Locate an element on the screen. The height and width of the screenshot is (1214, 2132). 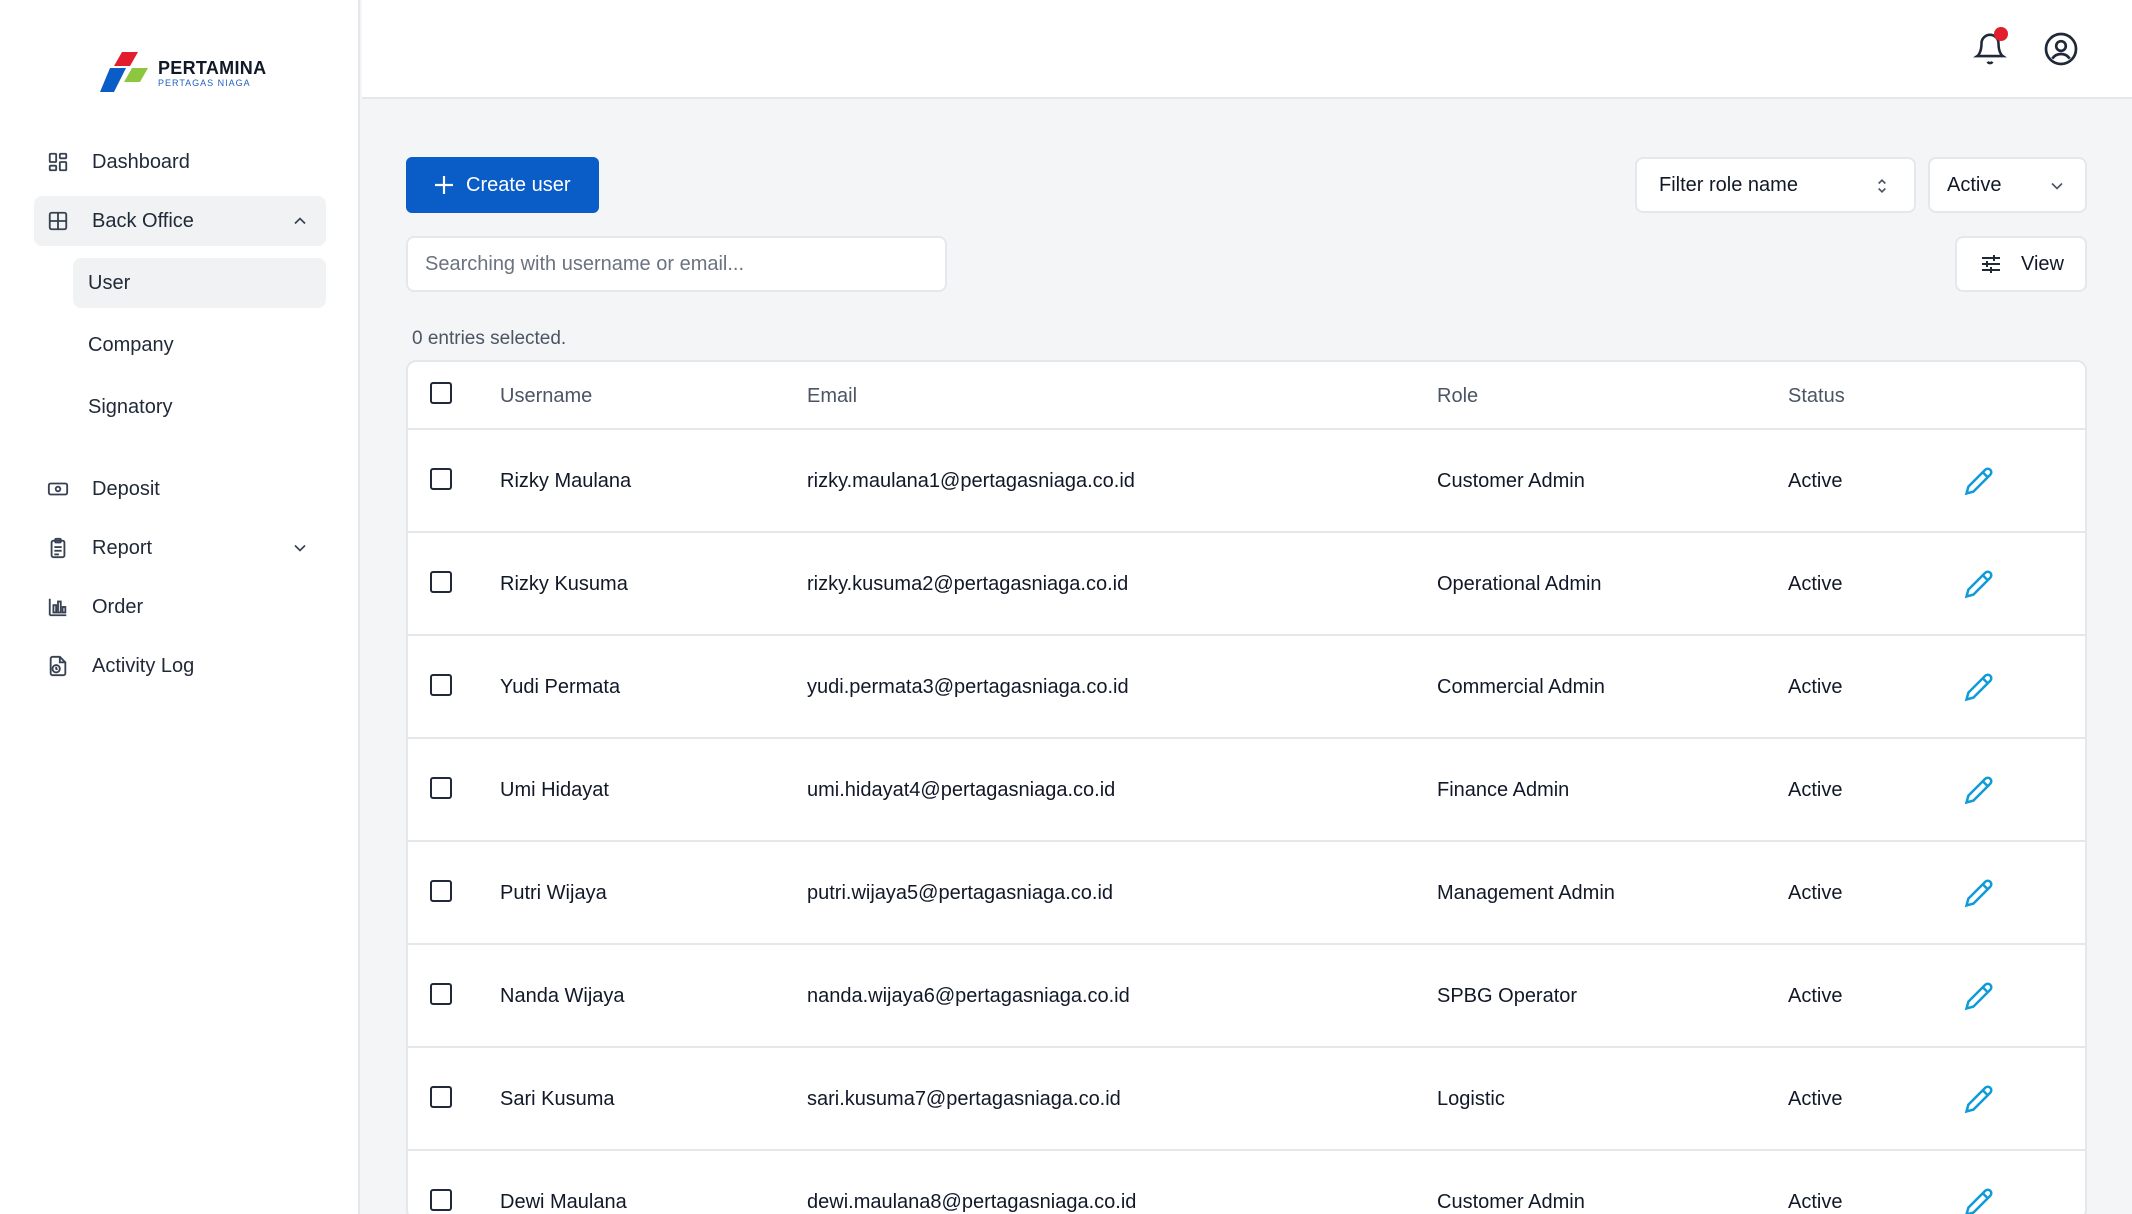
sidebar-item-label: Dashboard is located at coordinates (141, 161).